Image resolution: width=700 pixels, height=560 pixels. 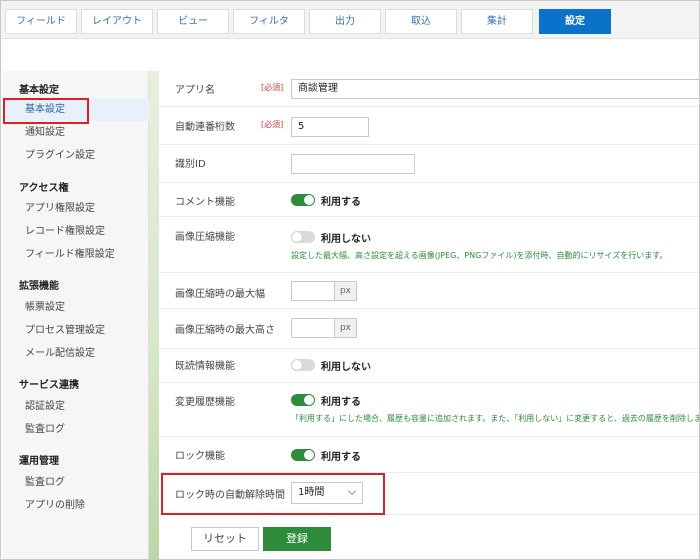 What do you see at coordinates (76, 506) in the screenshot?
I see `sidebar-item-delete-app: アプリの削除` at bounding box center [76, 506].